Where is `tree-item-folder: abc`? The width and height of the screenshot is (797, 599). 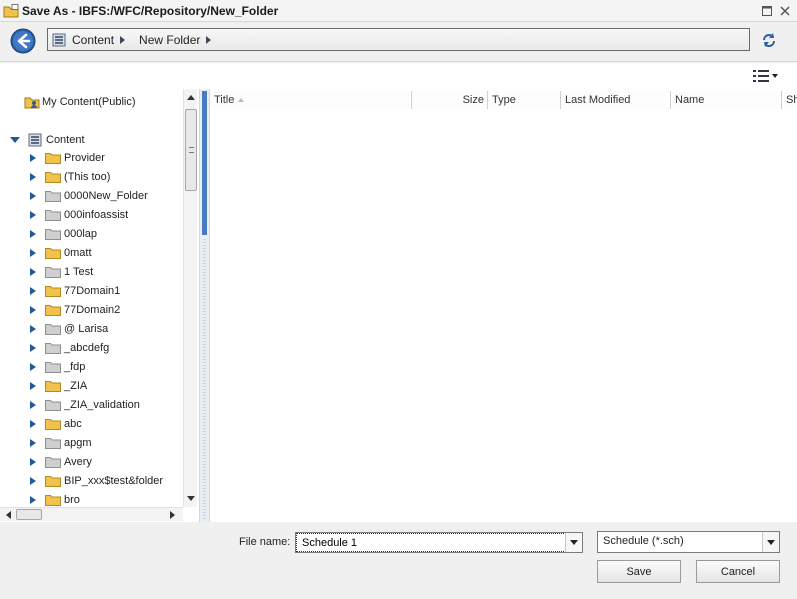
tree-item-folder: abc is located at coordinates (56, 423).